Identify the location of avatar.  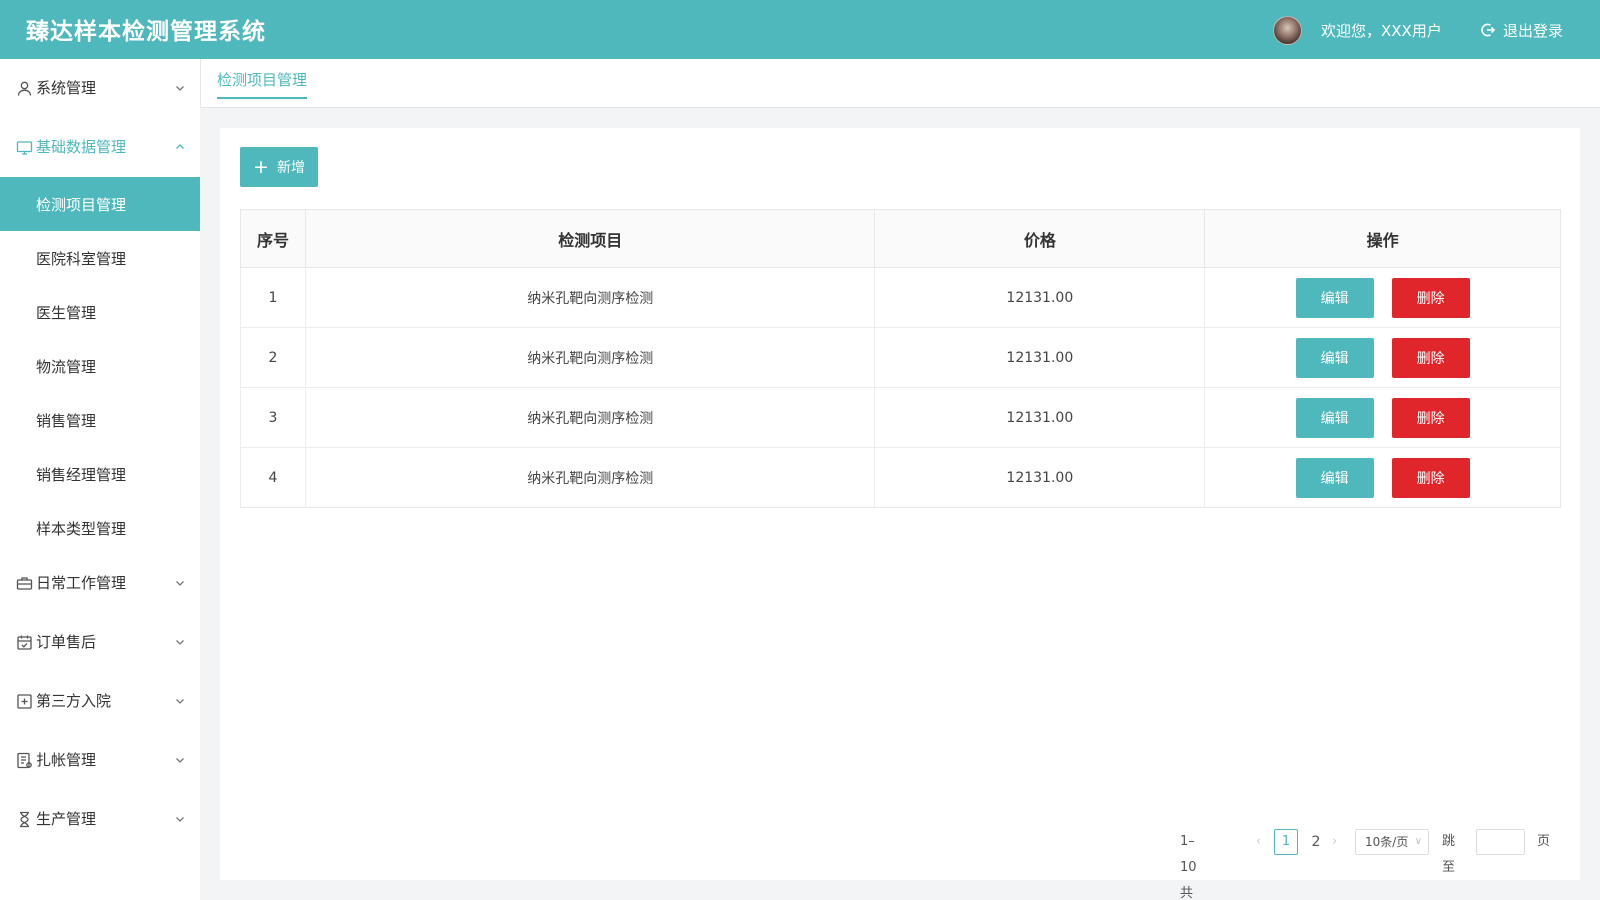
(1287, 30).